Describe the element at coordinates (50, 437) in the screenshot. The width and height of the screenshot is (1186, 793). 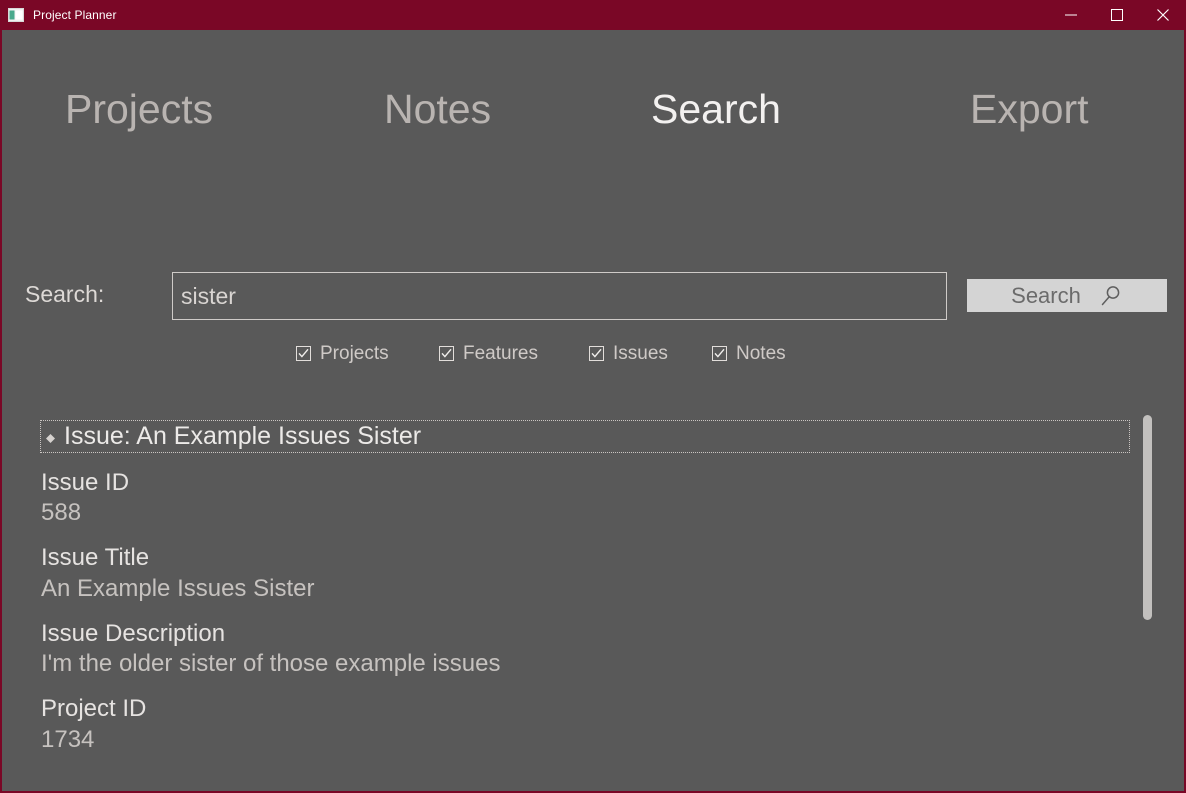
I see `diamond-bullet-icon` at that location.